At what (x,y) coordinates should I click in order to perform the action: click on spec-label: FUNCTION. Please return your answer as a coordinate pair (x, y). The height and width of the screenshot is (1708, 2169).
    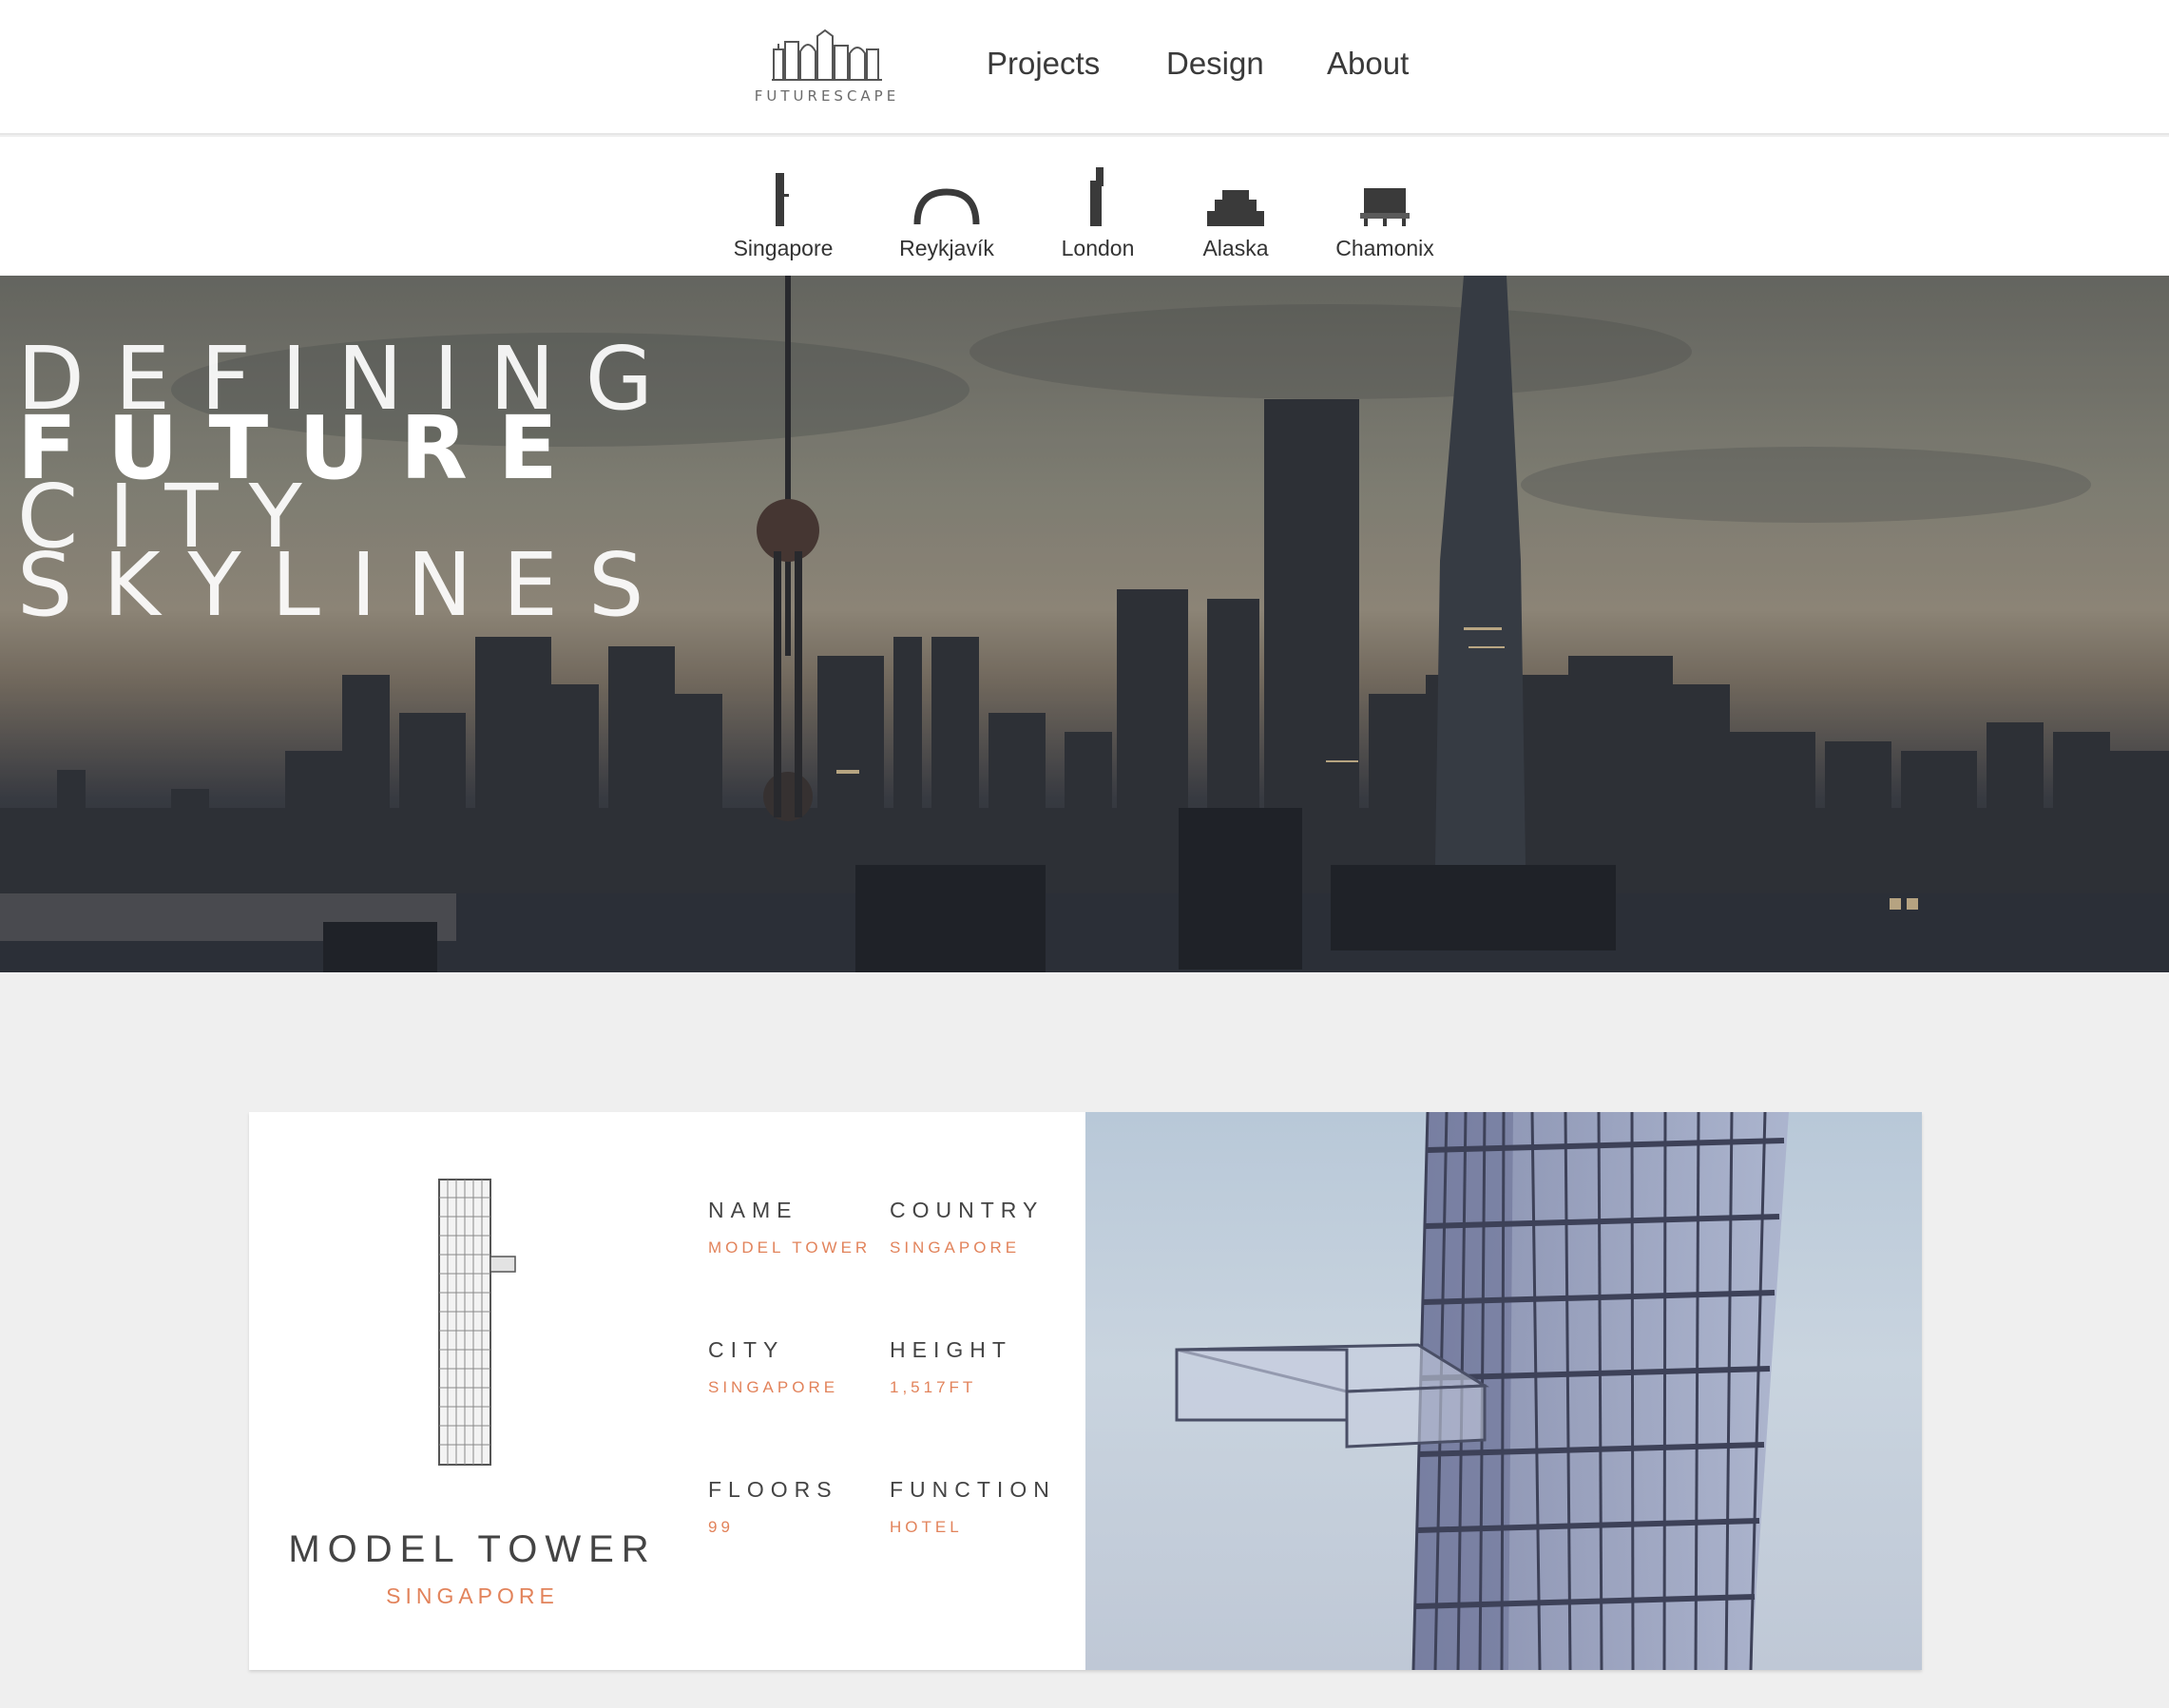
    Looking at the image, I should click on (973, 1489).